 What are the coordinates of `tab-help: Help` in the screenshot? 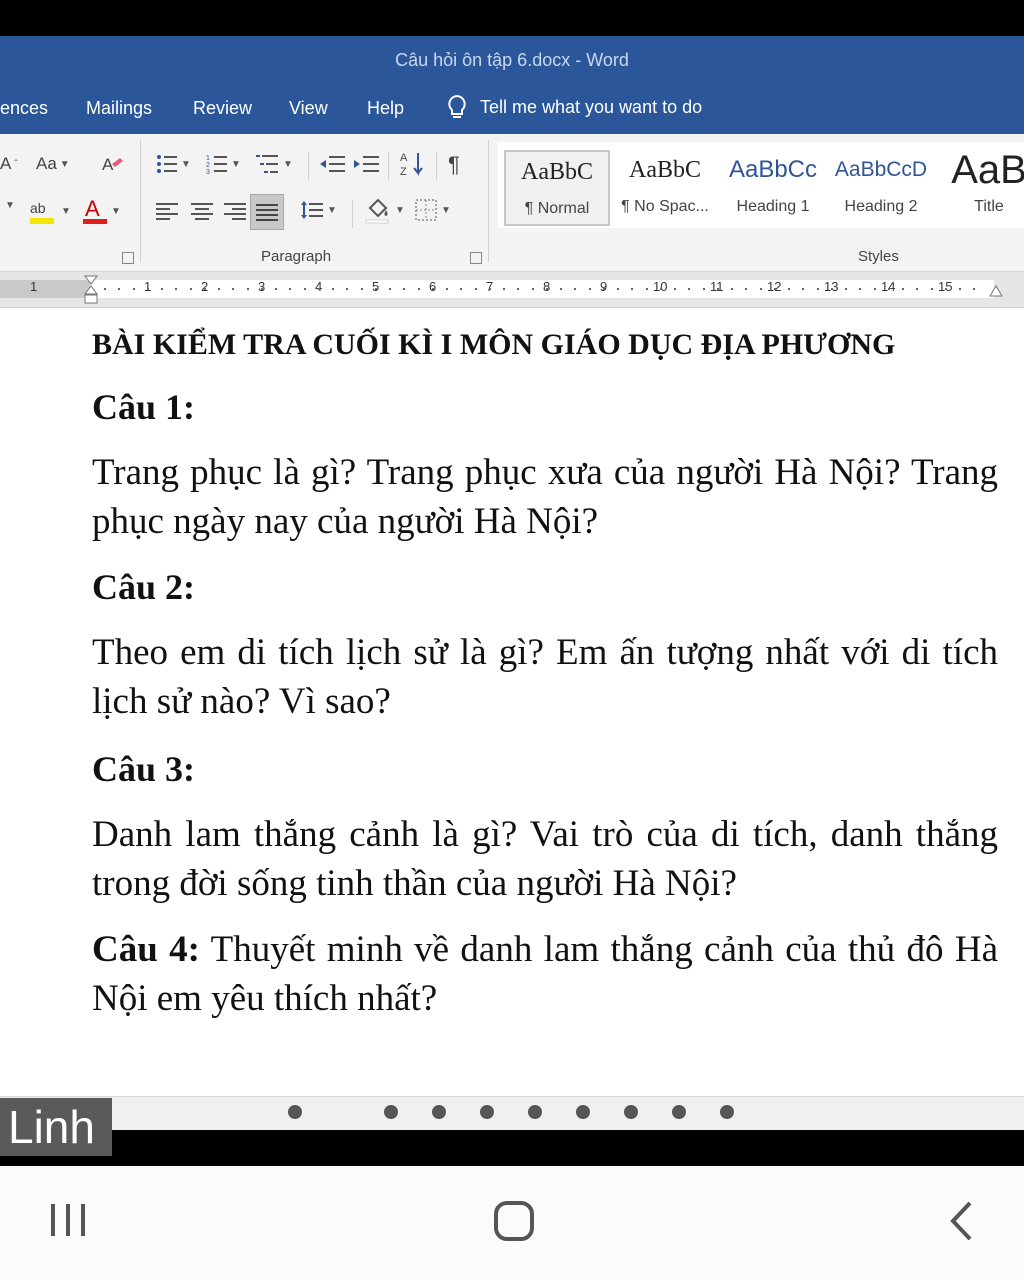 It's located at (385, 108).